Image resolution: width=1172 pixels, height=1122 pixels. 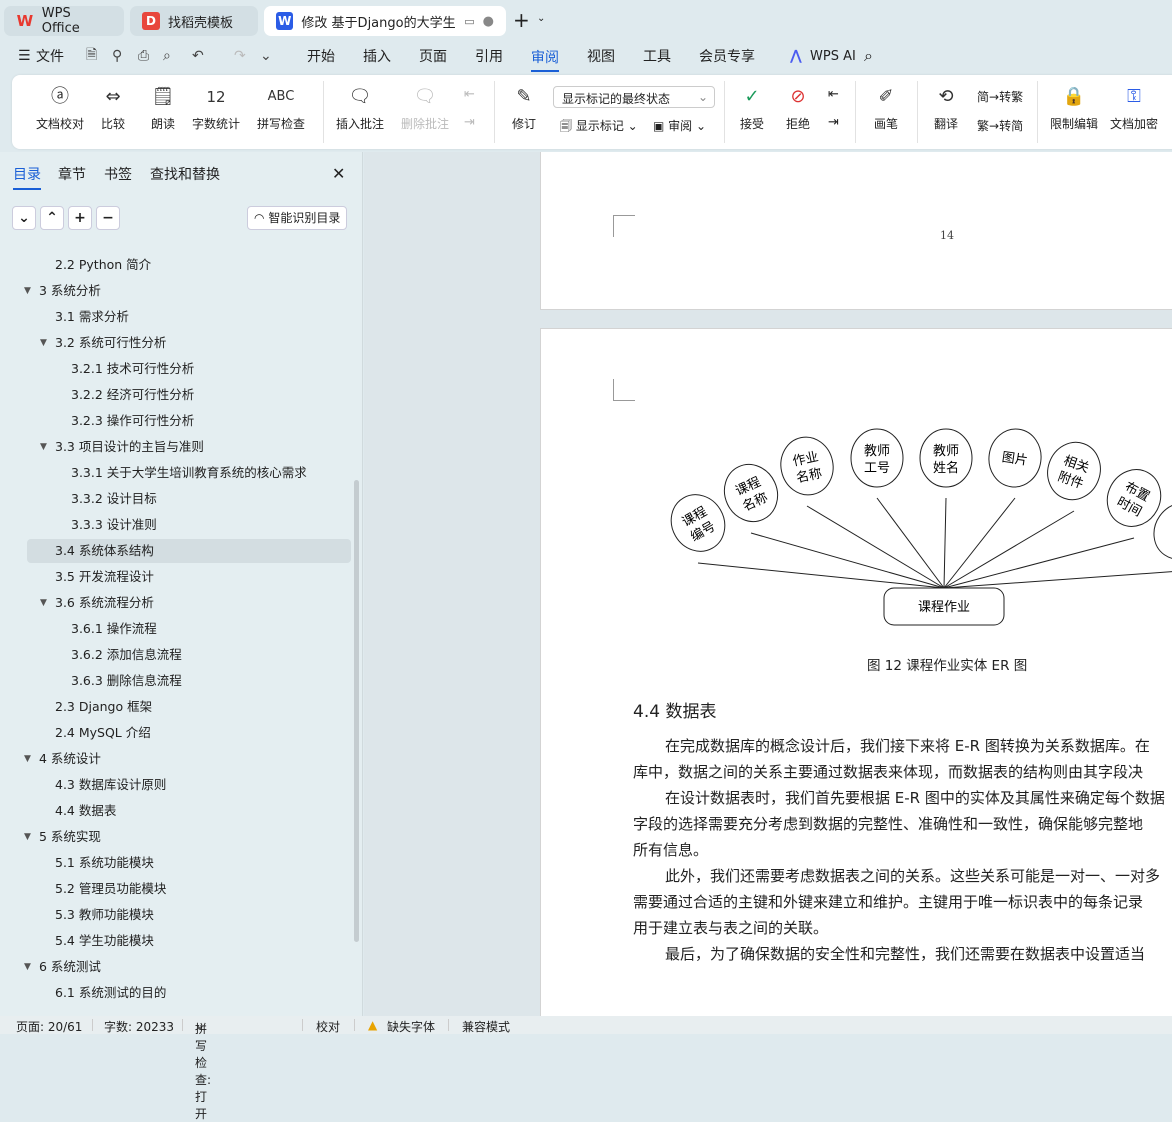 What do you see at coordinates (833, 94) in the screenshot?
I see `previous-change-icon: ⇤` at bounding box center [833, 94].